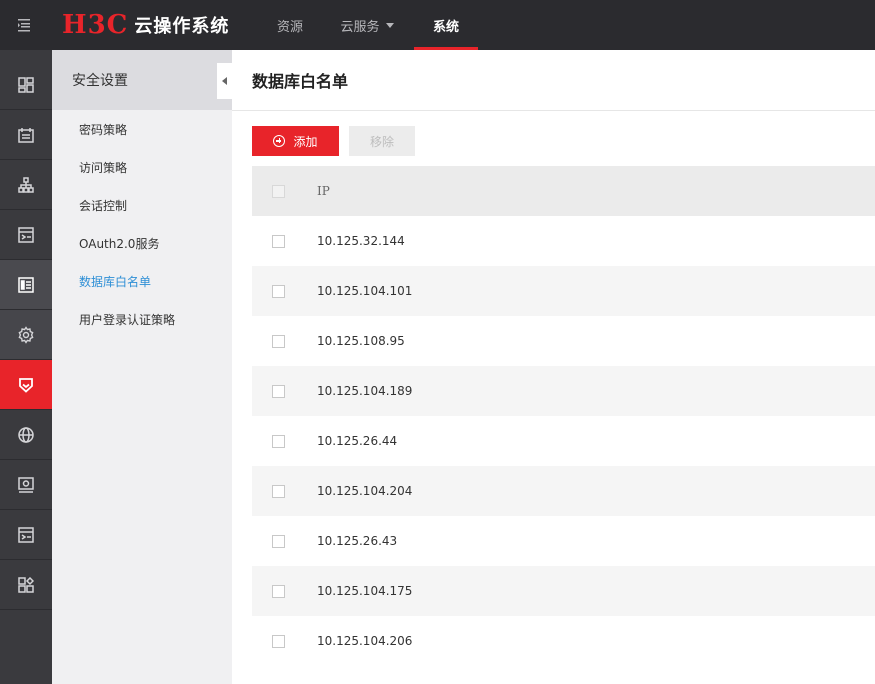 This screenshot has height=684, width=875. What do you see at coordinates (553, 80) in the screenshot?
I see `page-title: 数据库白名单` at bounding box center [553, 80].